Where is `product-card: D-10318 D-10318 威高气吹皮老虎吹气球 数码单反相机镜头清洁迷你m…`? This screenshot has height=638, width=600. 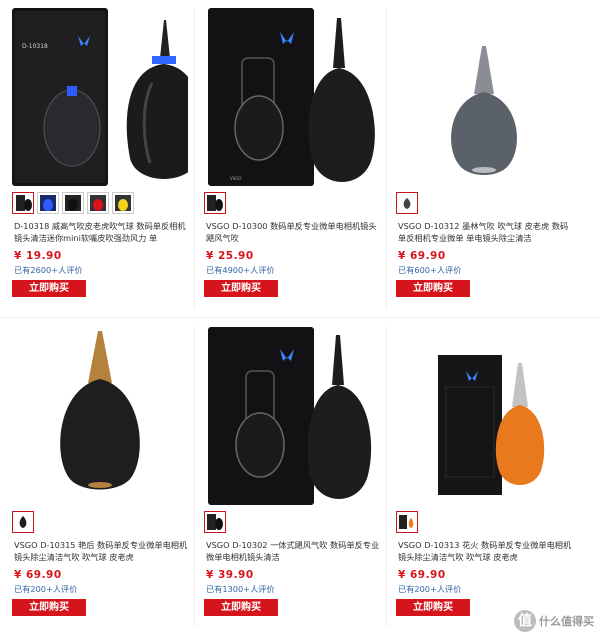 product-card: D-10318 D-10318 威高气吹皮老虎吹气球 数码单反相机镜头清洁迷你m… is located at coordinates (100, 152).